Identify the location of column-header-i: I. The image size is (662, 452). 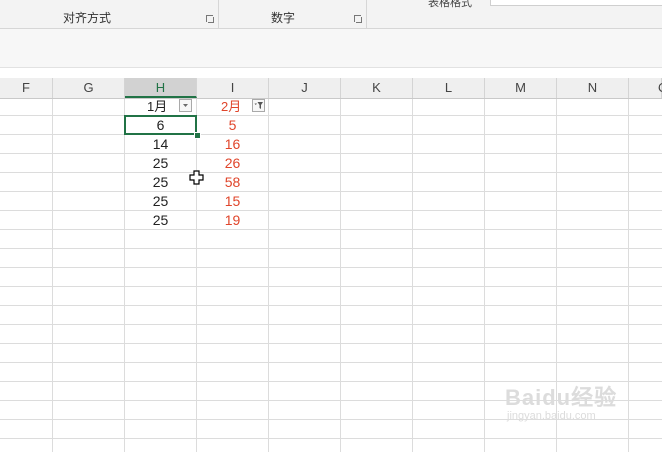
(233, 88).